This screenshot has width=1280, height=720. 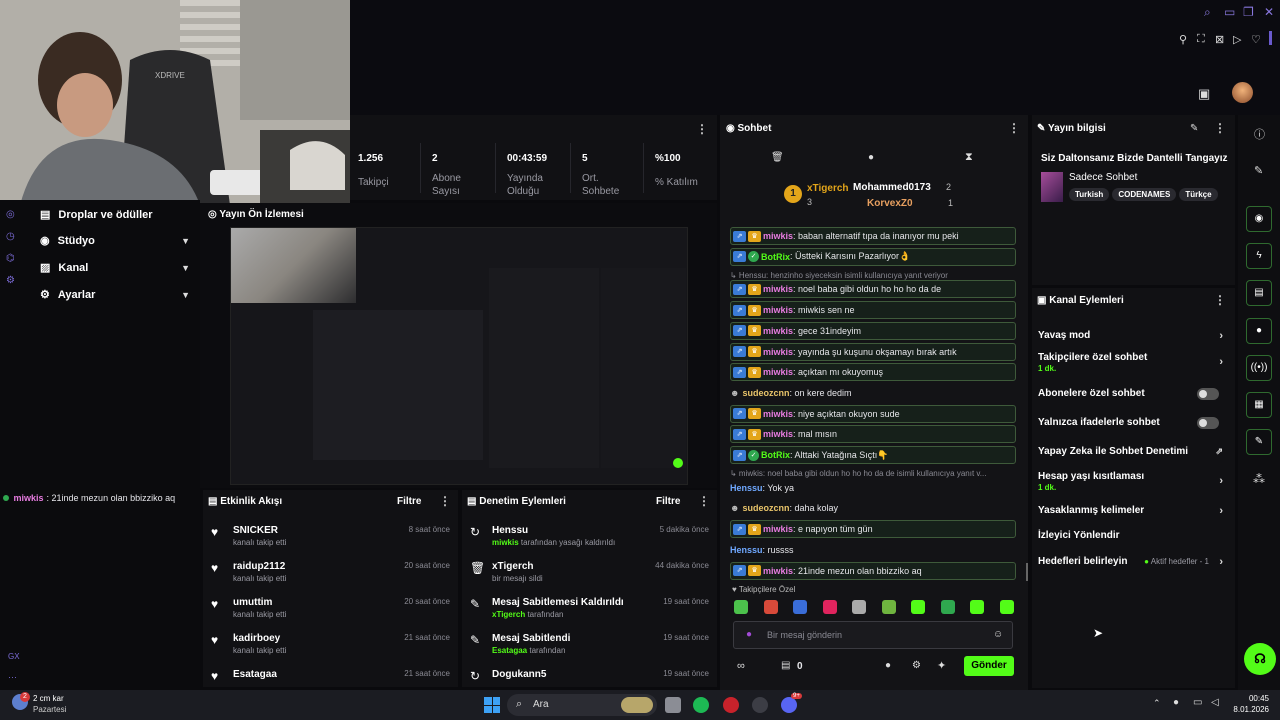 What do you see at coordinates (1247, 709) in the screenshot?
I see `clock-date: 8.01.2026` at bounding box center [1247, 709].